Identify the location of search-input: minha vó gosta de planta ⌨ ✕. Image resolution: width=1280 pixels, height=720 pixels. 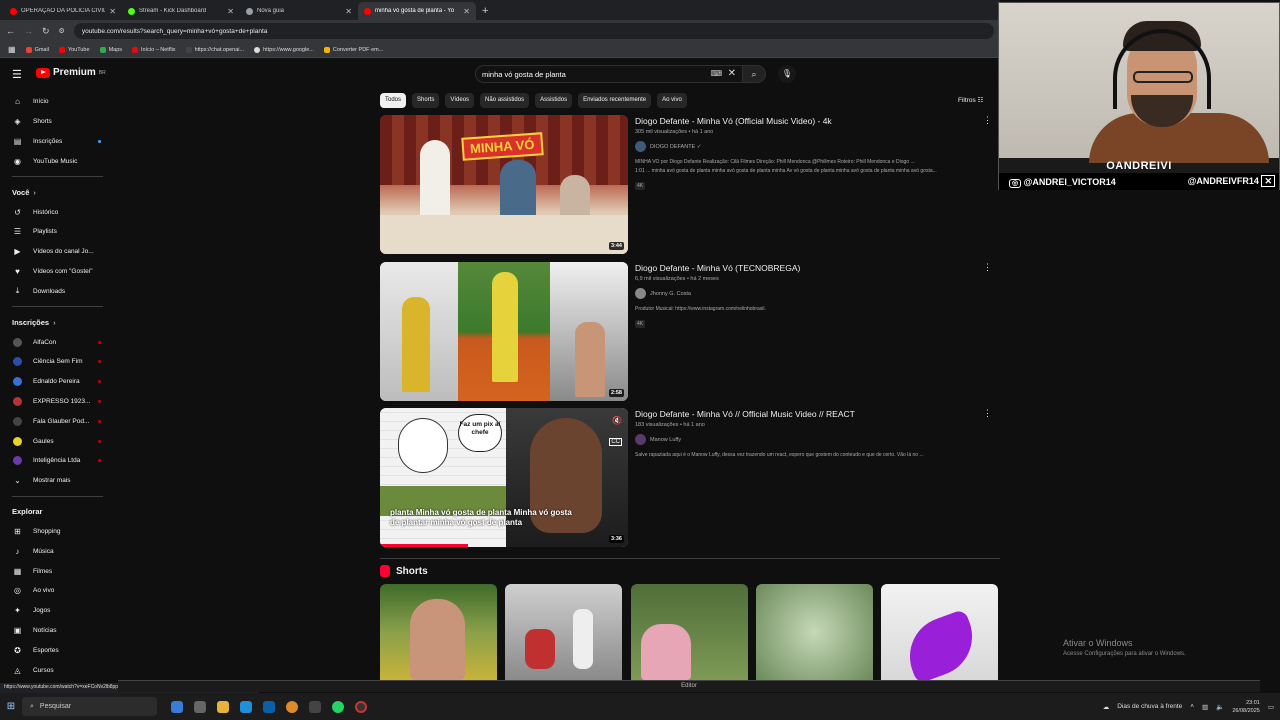
(609, 74).